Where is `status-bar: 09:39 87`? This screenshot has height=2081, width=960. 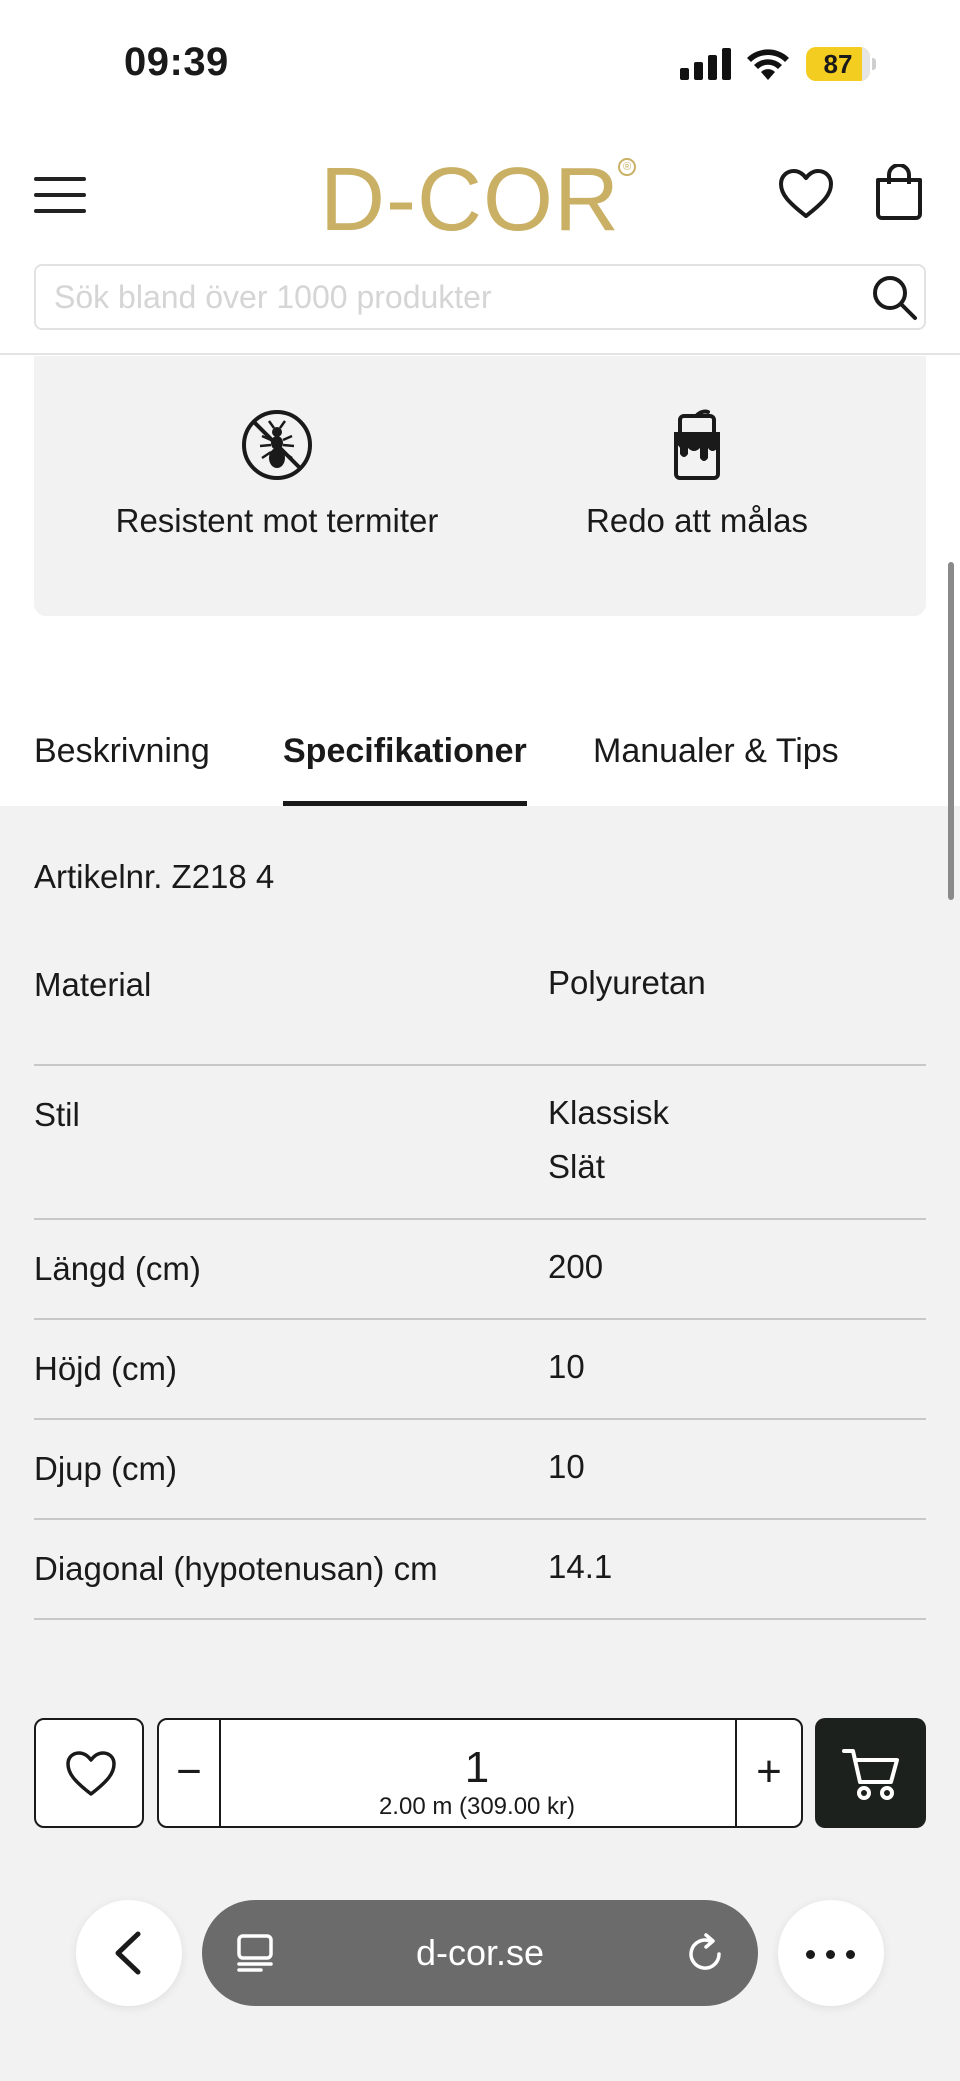
status-bar: 09:39 87 is located at coordinates (480, 65).